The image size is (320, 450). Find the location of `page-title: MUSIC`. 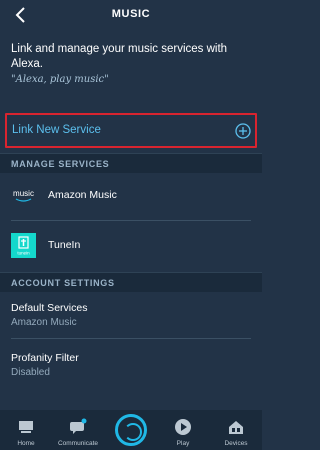

page-title: MUSIC is located at coordinates (131, 14).